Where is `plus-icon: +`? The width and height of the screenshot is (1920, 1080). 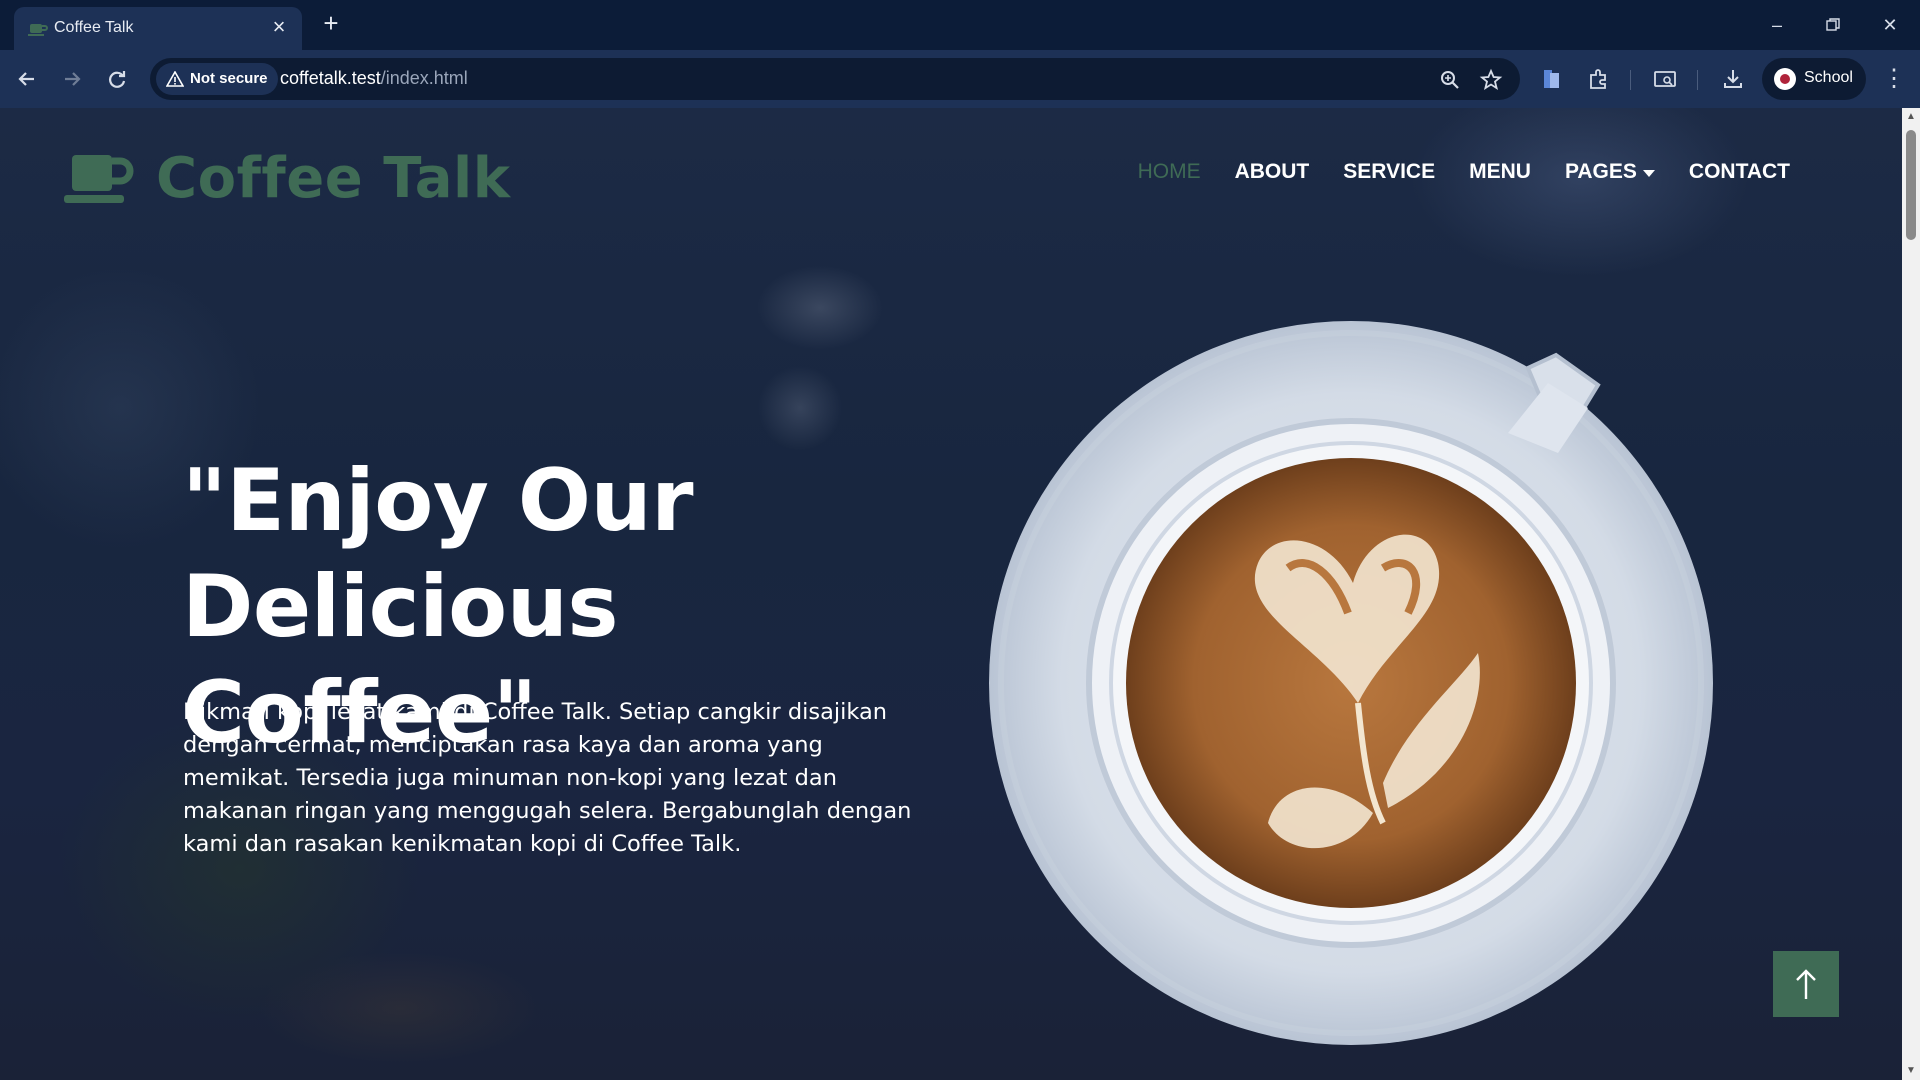 plus-icon: + is located at coordinates (331, 23).